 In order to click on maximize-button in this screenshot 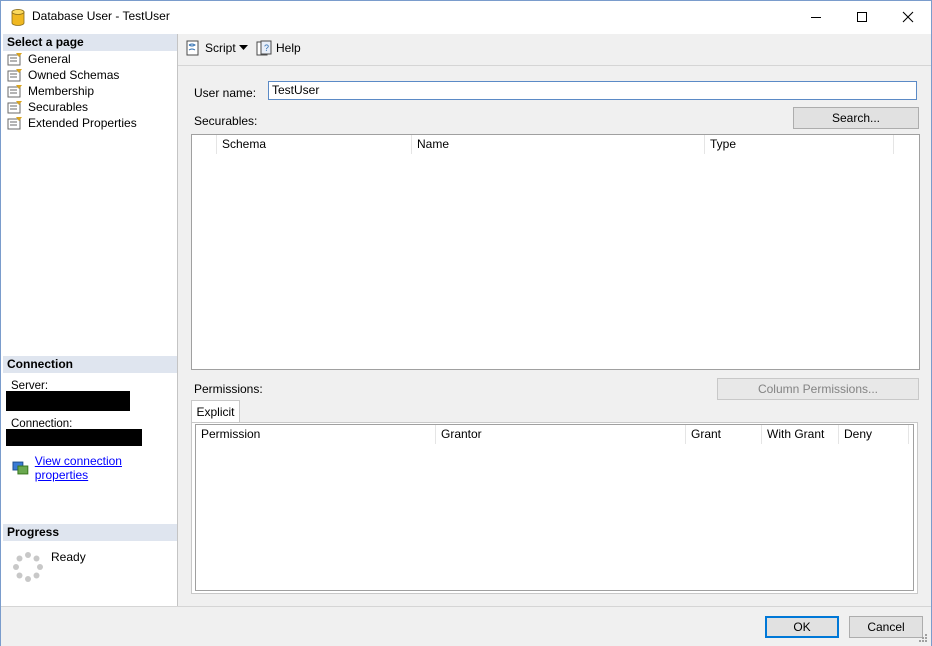, I will do `click(862, 17)`.